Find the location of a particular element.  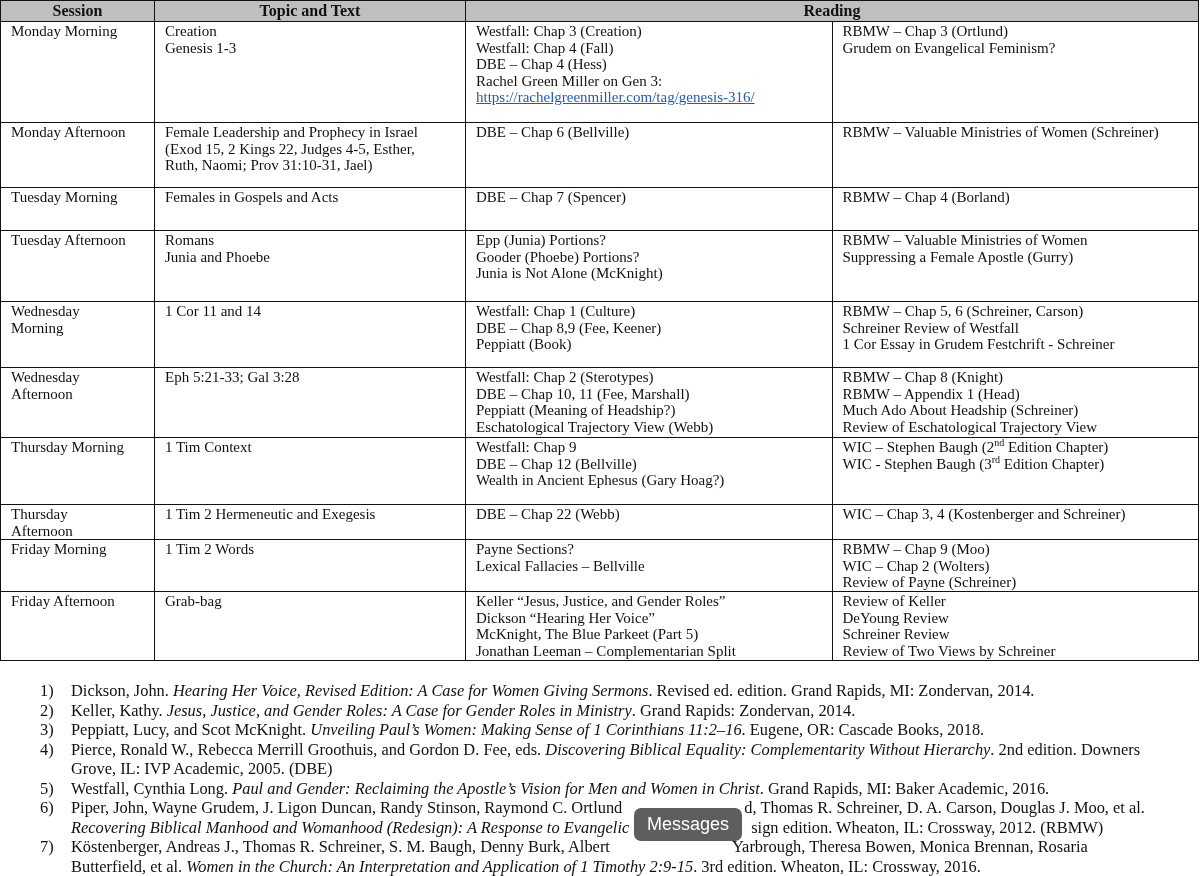

reading-item: WIC – Chap 2 (Wolters) is located at coordinates (916, 565).